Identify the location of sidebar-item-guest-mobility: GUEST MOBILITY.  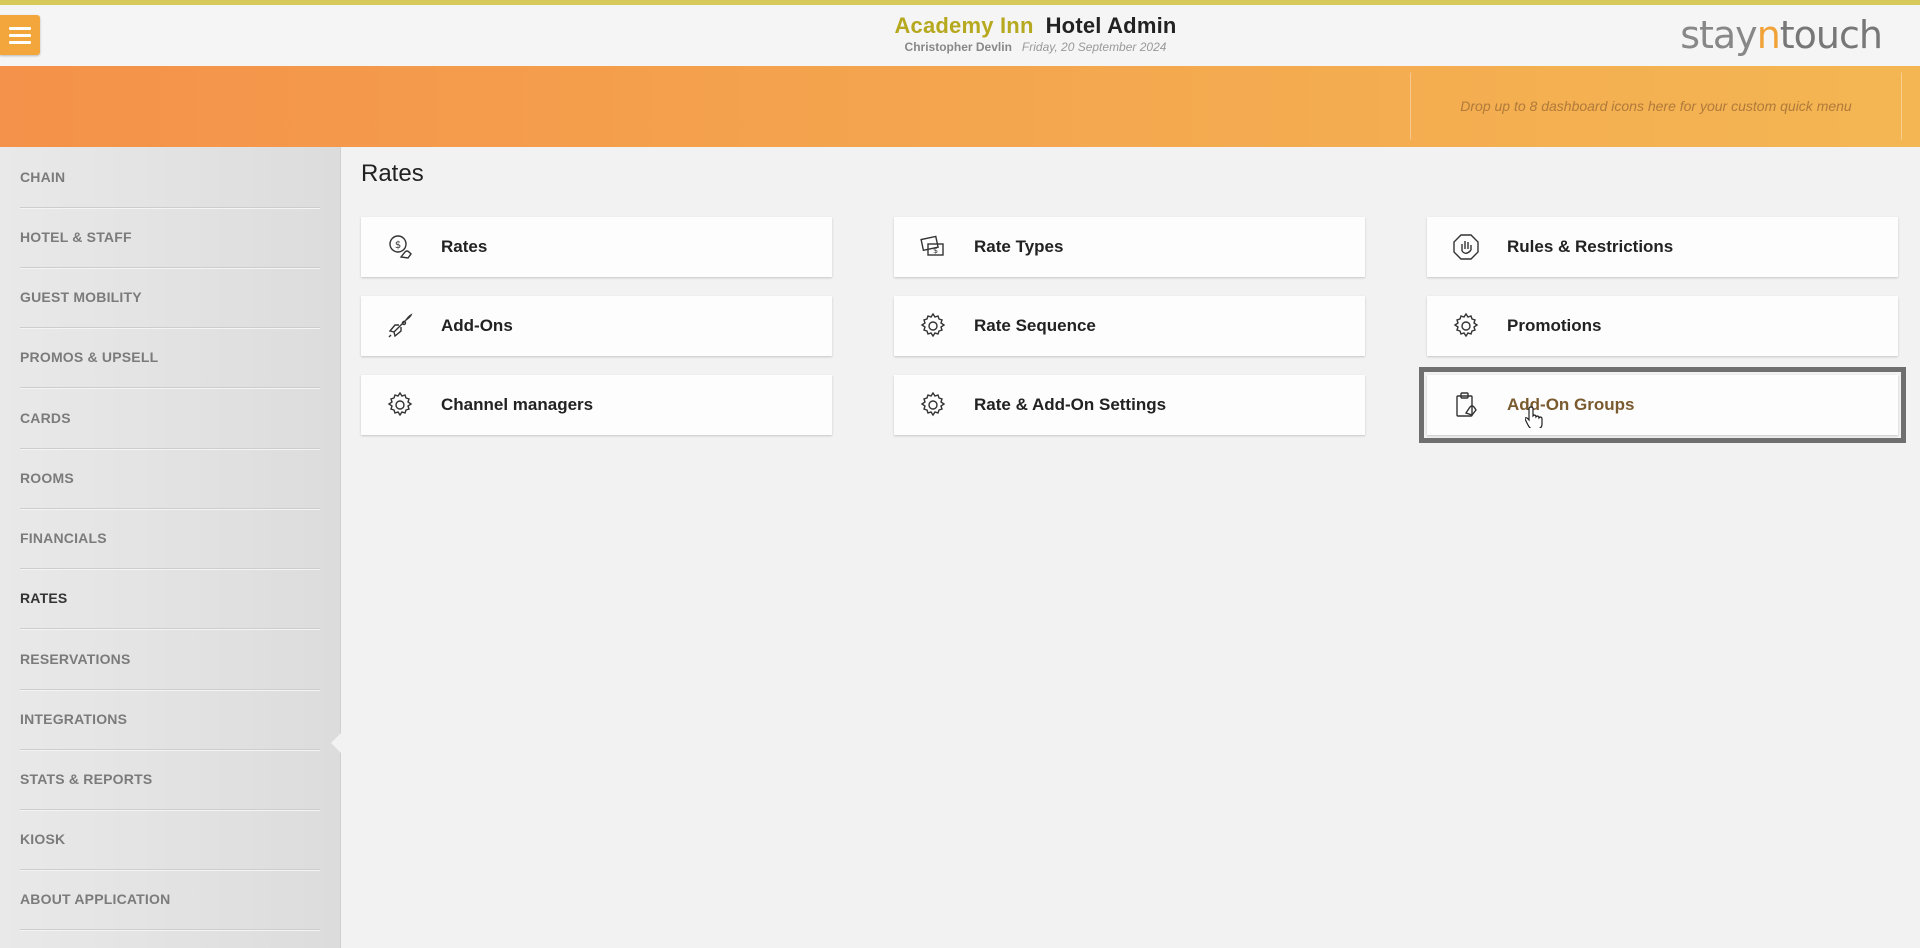
(170, 297).